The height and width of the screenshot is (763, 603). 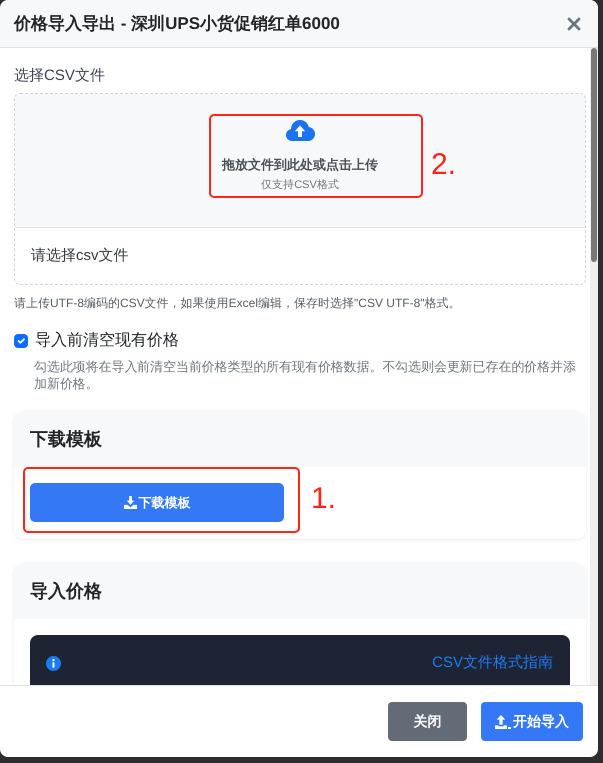 I want to click on info-icon, so click(x=53, y=663).